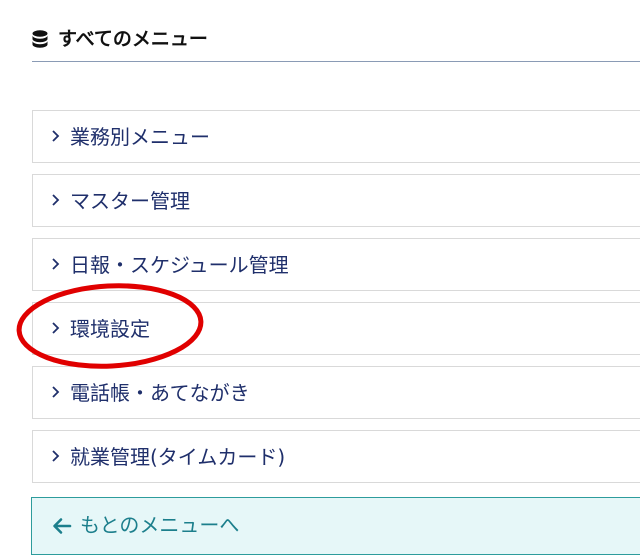  I want to click on menu-item-label: 環境設定, so click(110, 329).